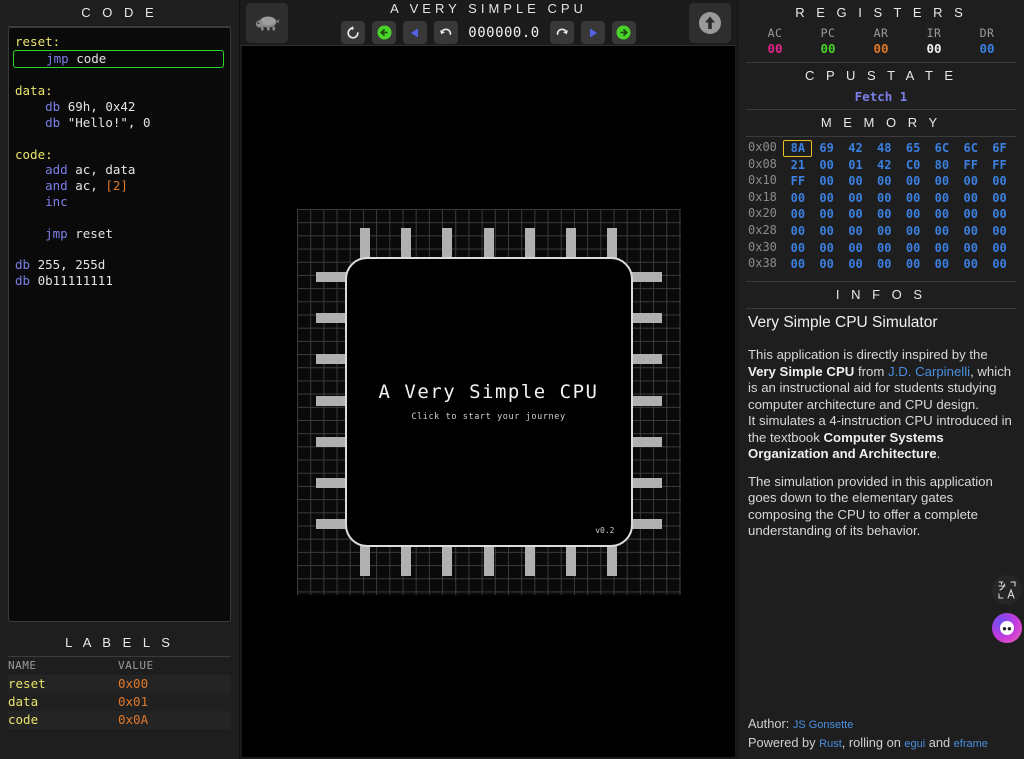  Describe the element at coordinates (119, 702) in the screenshot. I see `labels-row: data 0x01` at that location.